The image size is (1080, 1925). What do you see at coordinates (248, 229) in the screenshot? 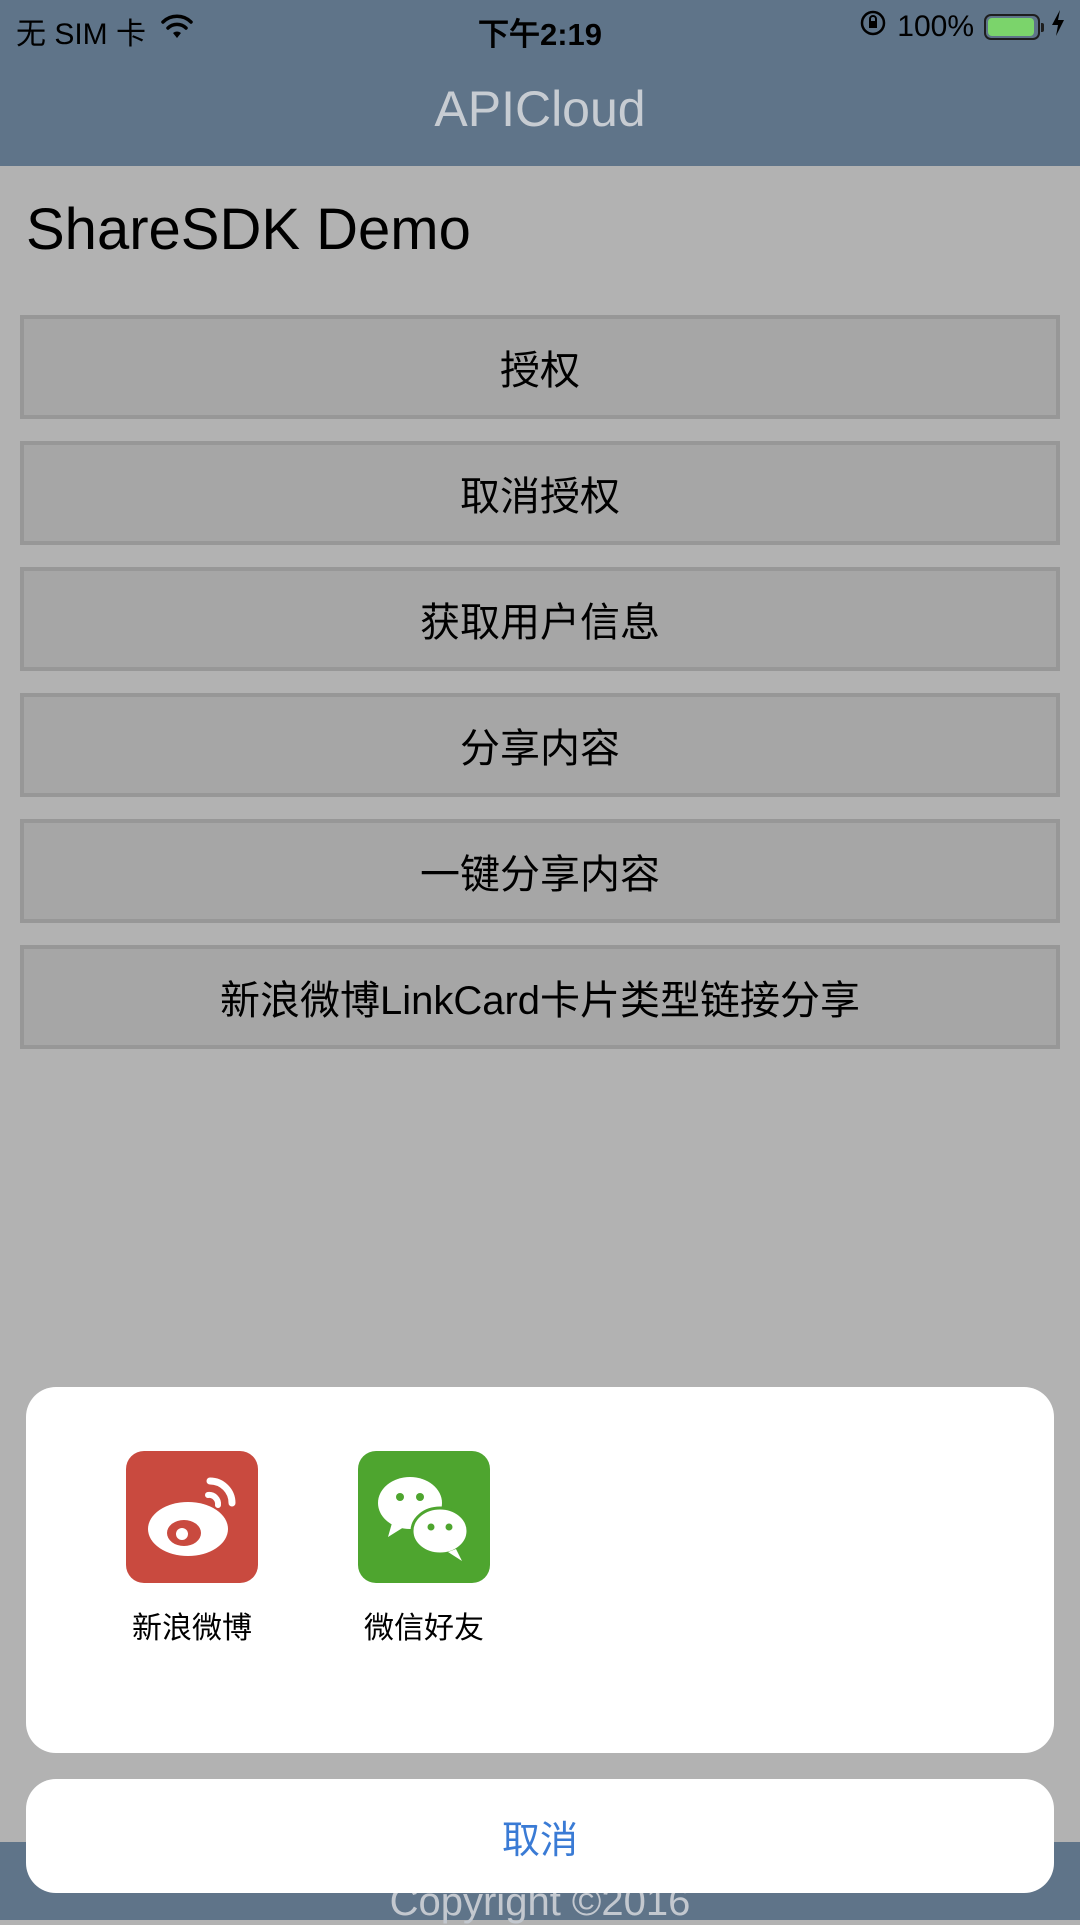
I see `page-heading: ShareSDK Demo` at bounding box center [248, 229].